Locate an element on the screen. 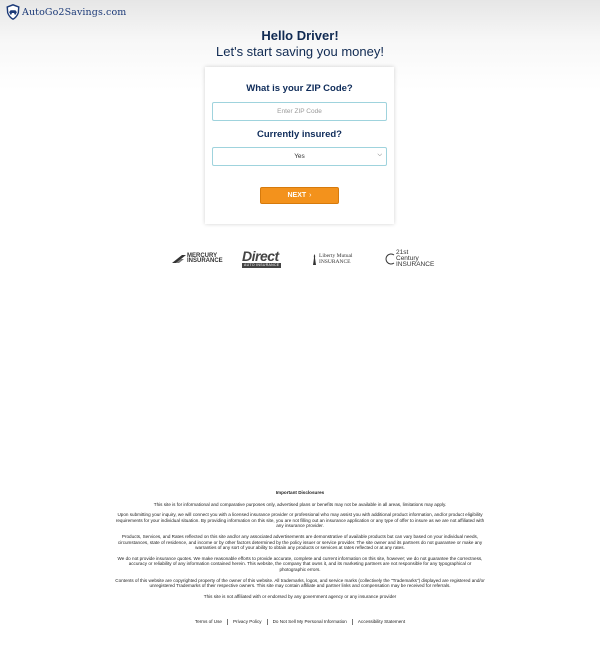 This screenshot has height=667, width=600. insured-selected-value: Yes is located at coordinates (299, 156).